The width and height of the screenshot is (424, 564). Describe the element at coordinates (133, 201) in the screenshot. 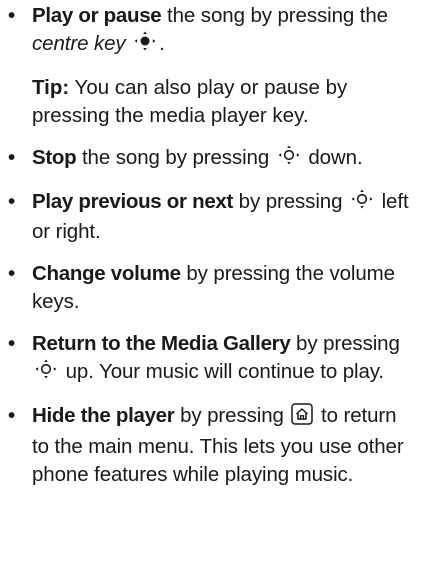

I see `item-lead: Play previous or next` at that location.